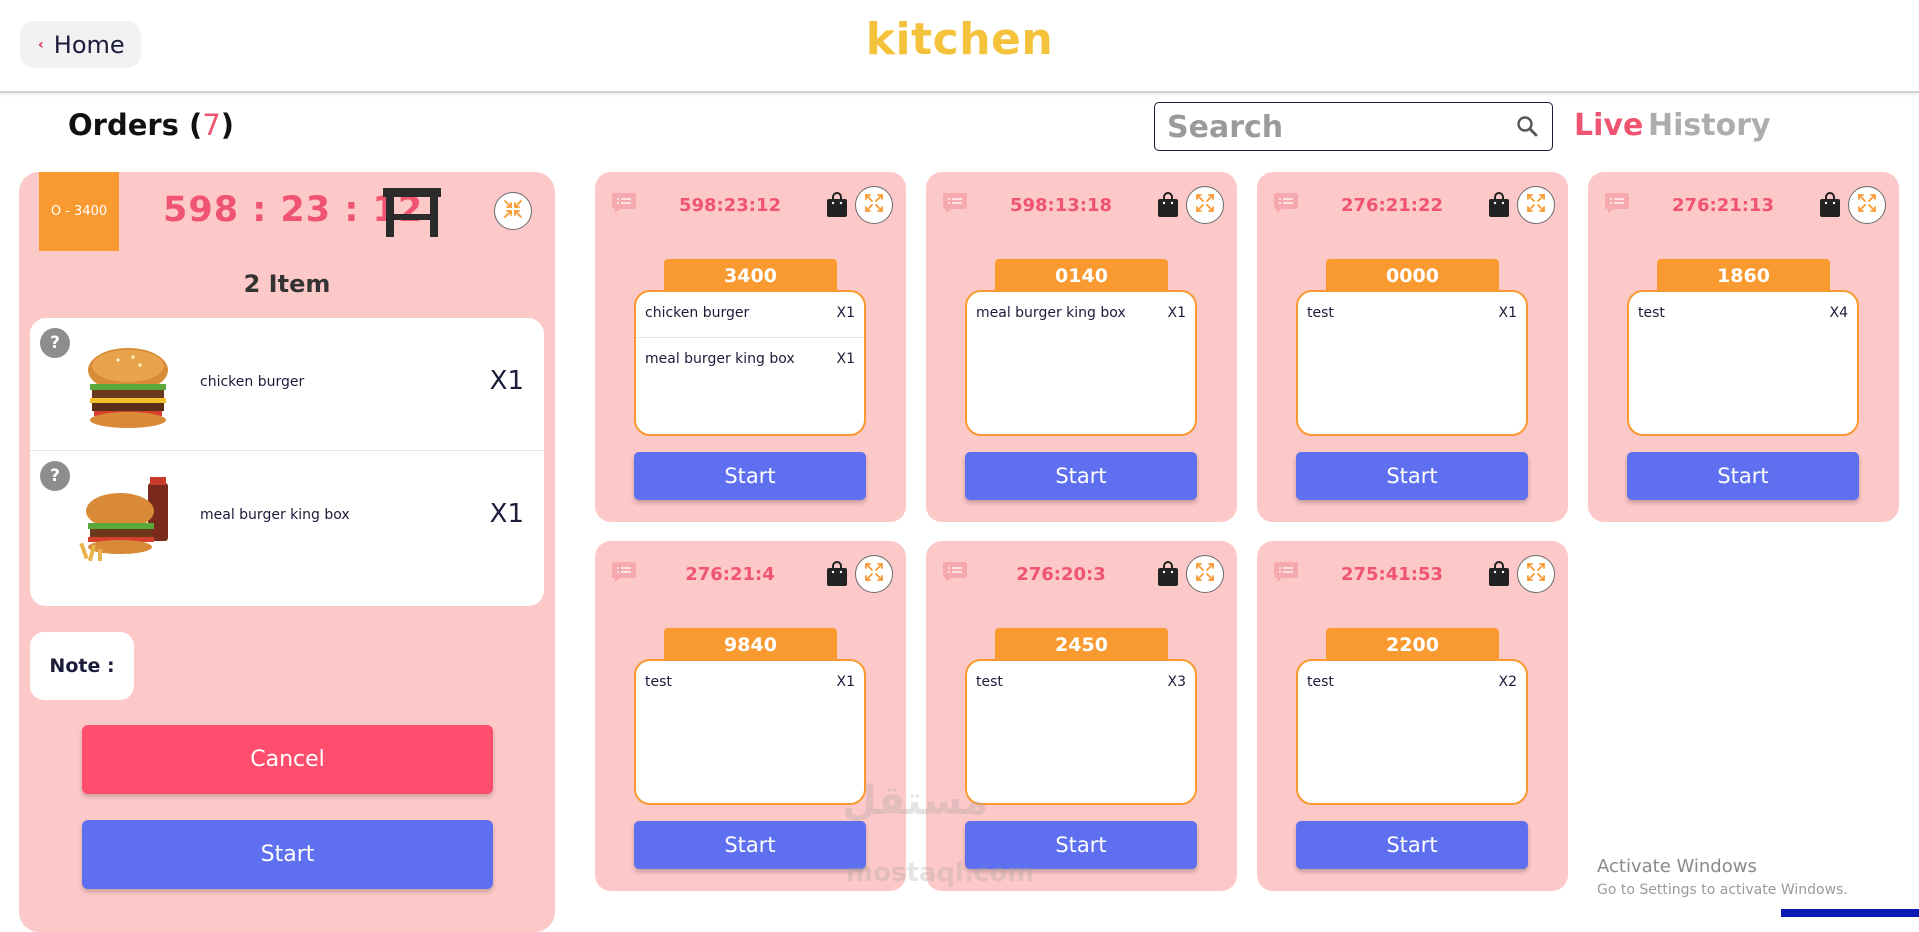  I want to click on item-count: 2 Item, so click(287, 284).